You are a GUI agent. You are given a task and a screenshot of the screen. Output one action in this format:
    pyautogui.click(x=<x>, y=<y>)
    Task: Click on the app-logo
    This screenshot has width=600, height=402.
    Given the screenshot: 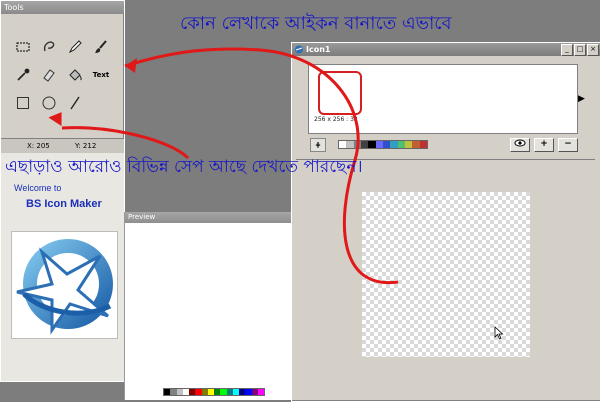 What is the action you would take?
    pyautogui.click(x=64, y=285)
    